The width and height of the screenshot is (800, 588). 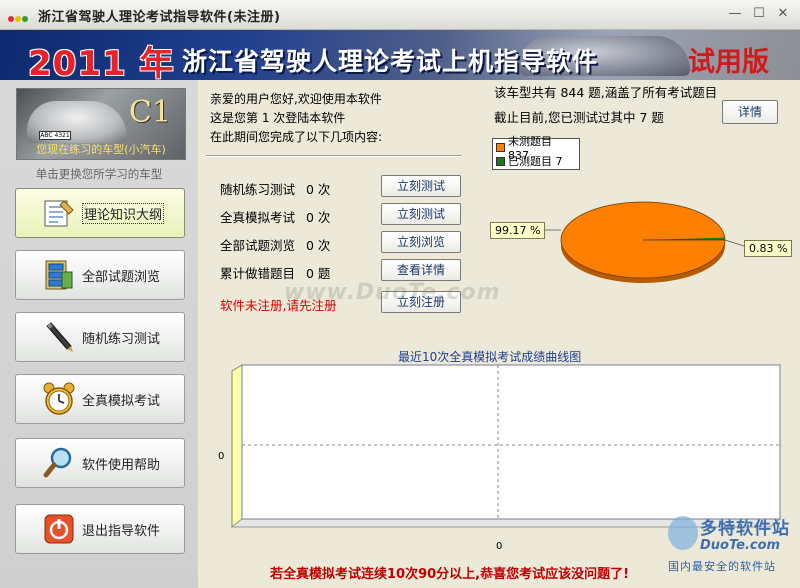 I want to click on pie-label-untested: 99.17 %, so click(x=518, y=230).